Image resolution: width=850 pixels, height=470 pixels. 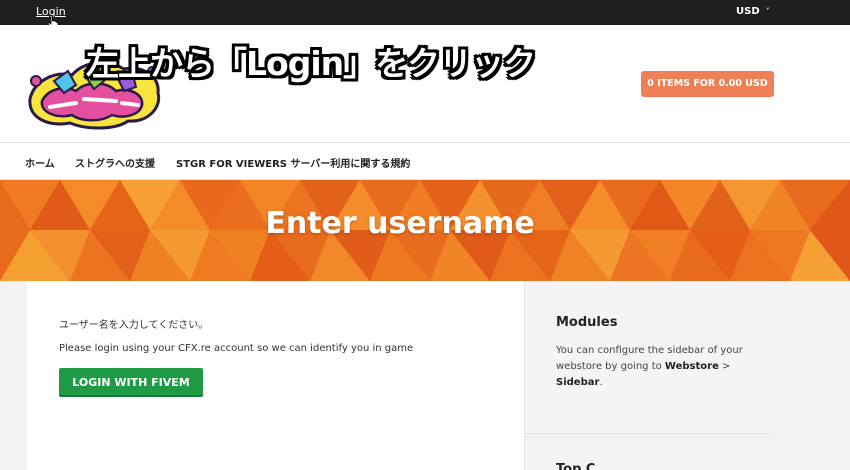 I want to click on sidebar-label: Sidebar, so click(x=578, y=382).